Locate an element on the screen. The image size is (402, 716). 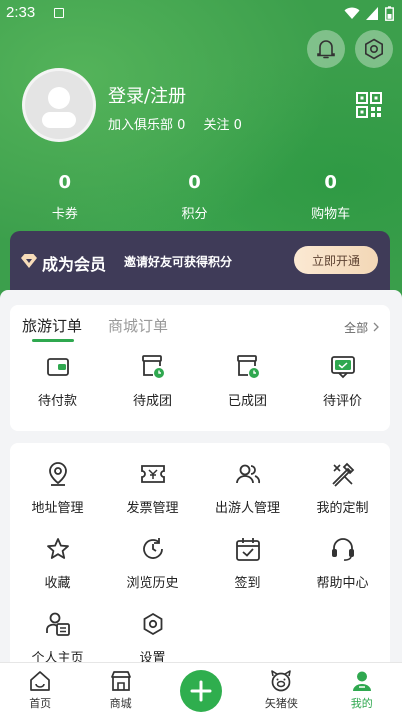
service-label: 帮助中心 is located at coordinates (342, 583).